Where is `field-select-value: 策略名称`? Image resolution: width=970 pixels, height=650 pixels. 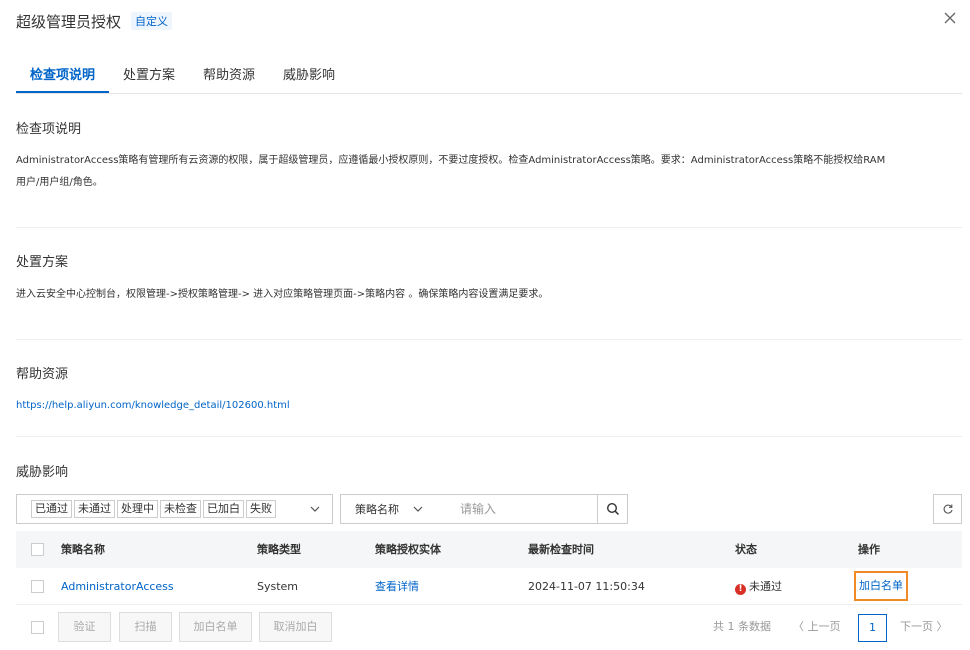 field-select-value: 策略名称 is located at coordinates (377, 509).